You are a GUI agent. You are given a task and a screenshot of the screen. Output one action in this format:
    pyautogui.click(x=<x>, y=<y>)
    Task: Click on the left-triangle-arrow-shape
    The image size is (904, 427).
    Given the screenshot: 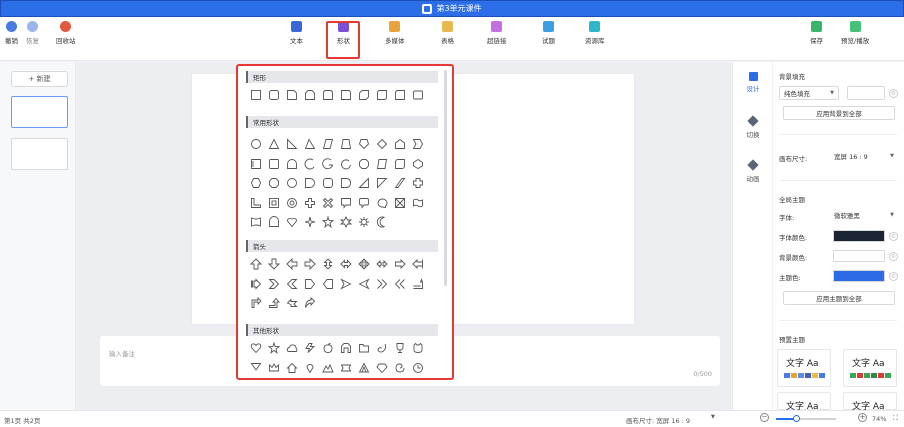 What is the action you would take?
    pyautogui.click(x=364, y=284)
    